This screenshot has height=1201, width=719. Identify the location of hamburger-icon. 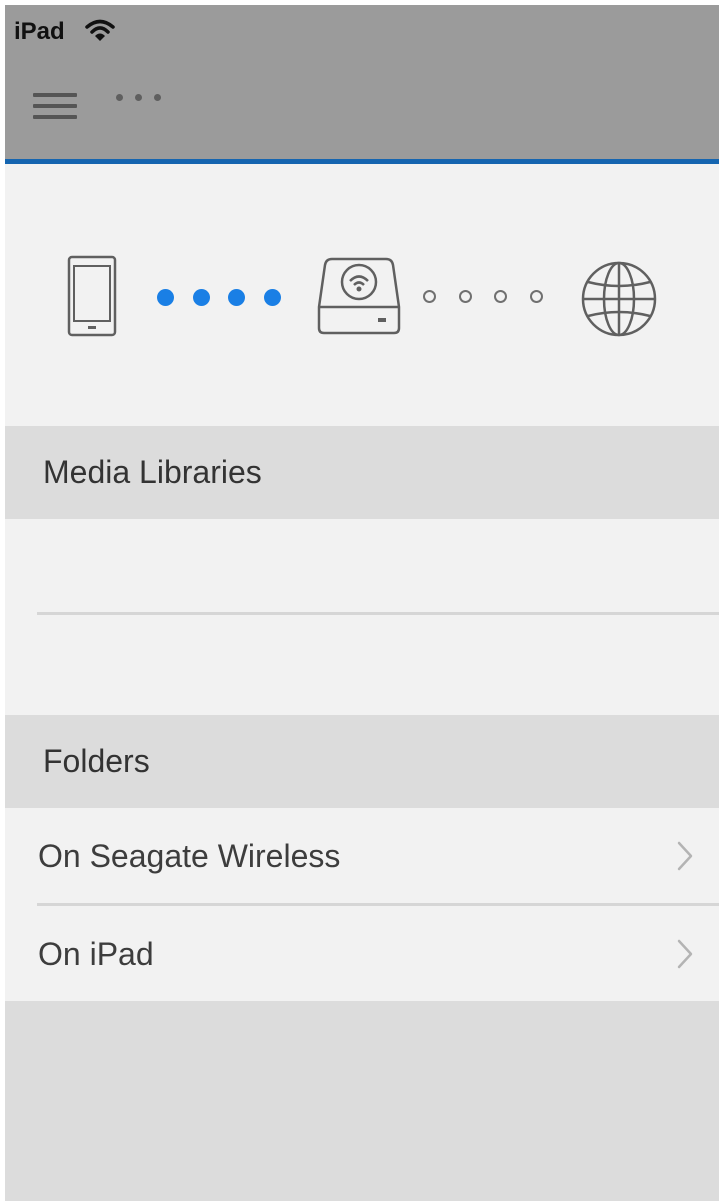
(55, 95).